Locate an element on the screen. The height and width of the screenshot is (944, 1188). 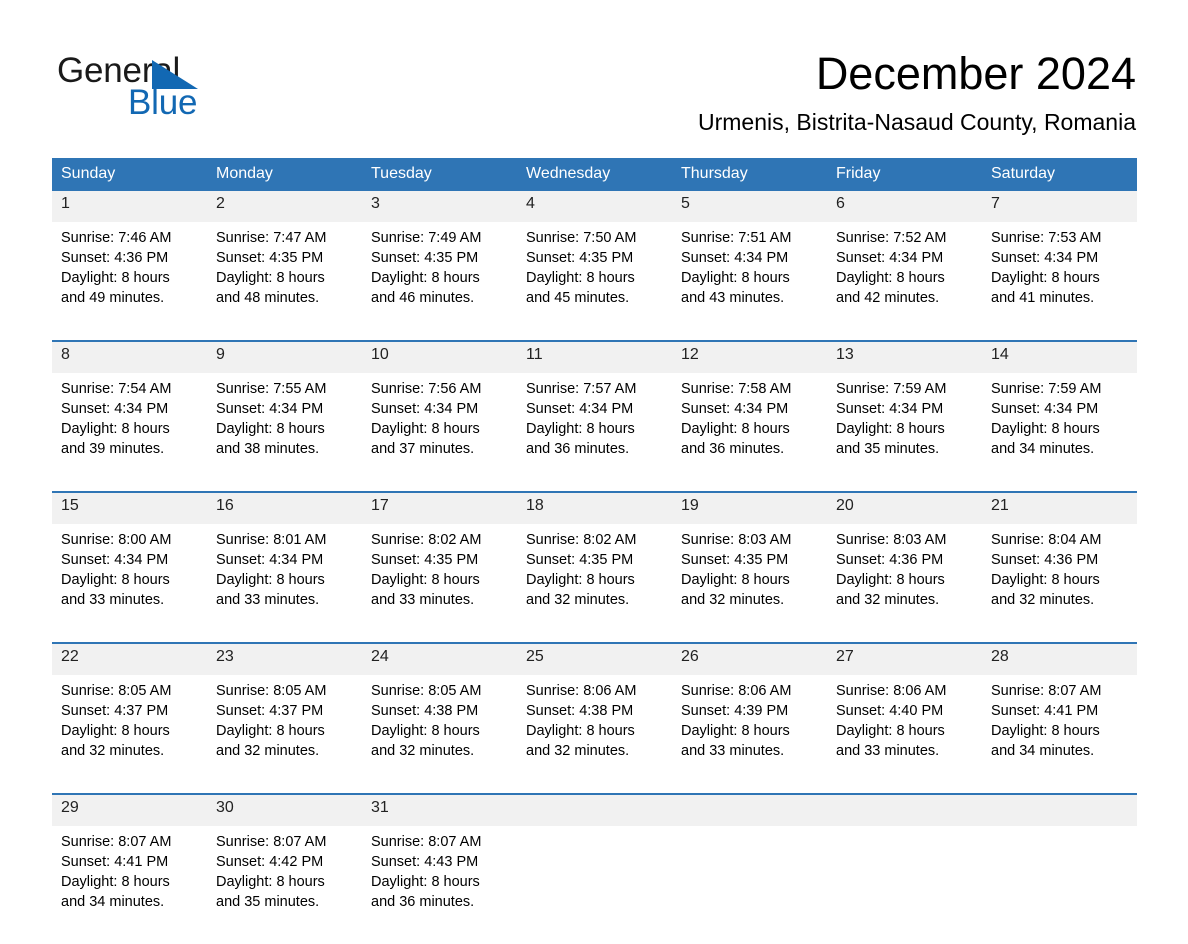
day-number: 22 is located at coordinates (129, 659).